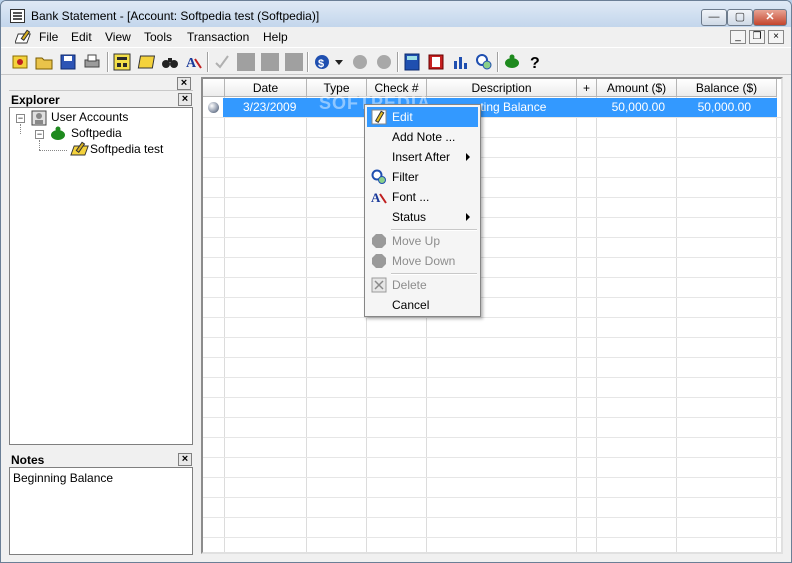 This screenshot has width=792, height=563. Describe the element at coordinates (379, 241) in the screenshot. I see `move-up-icon` at that location.